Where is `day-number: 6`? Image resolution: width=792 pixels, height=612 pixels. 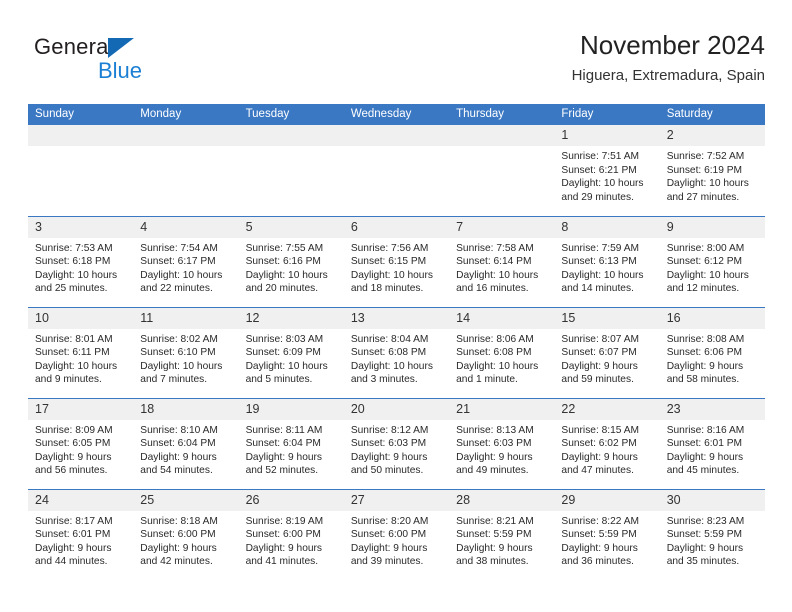 day-number: 6 is located at coordinates (396, 227).